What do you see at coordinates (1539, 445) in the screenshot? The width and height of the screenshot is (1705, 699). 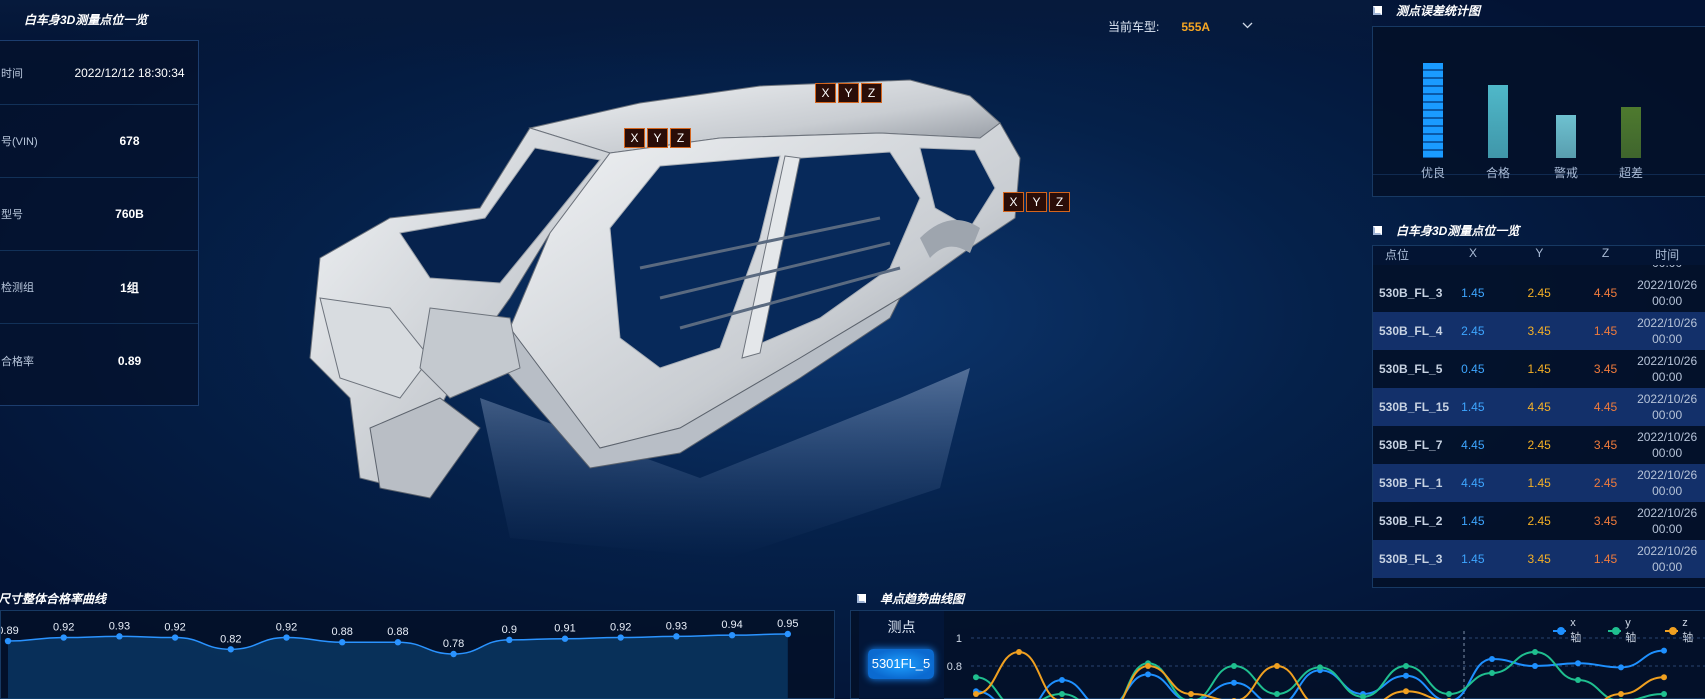 I see `table-row: 530B_FL_7 4.45 2.45 3.45 2022/10/26 00:00` at bounding box center [1539, 445].